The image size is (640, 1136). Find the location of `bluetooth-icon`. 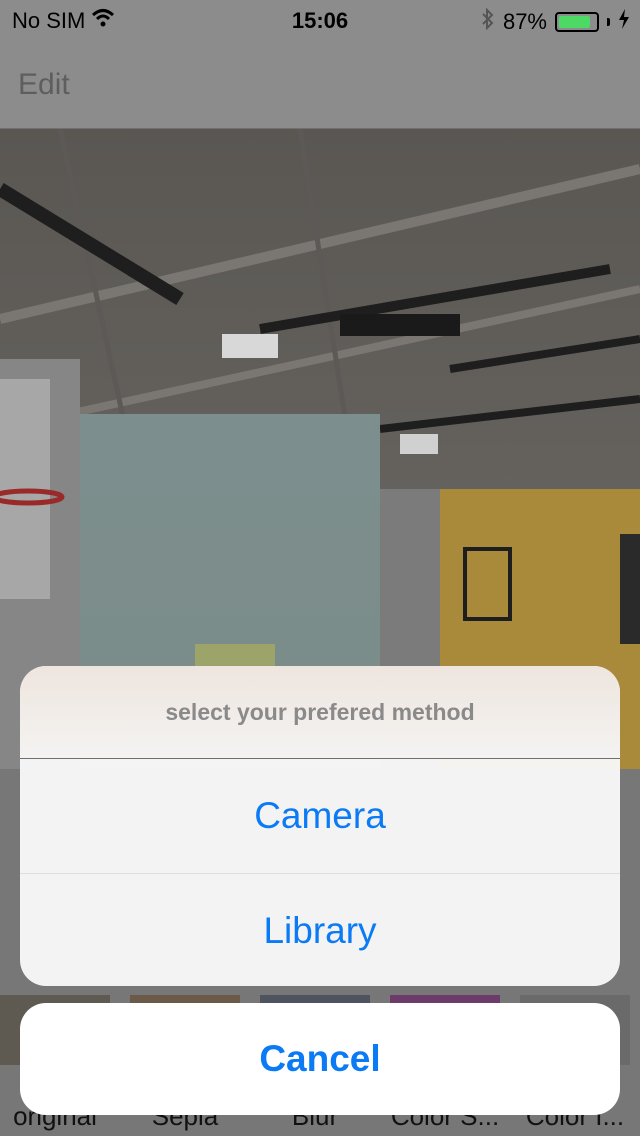

bluetooth-icon is located at coordinates (488, 21).